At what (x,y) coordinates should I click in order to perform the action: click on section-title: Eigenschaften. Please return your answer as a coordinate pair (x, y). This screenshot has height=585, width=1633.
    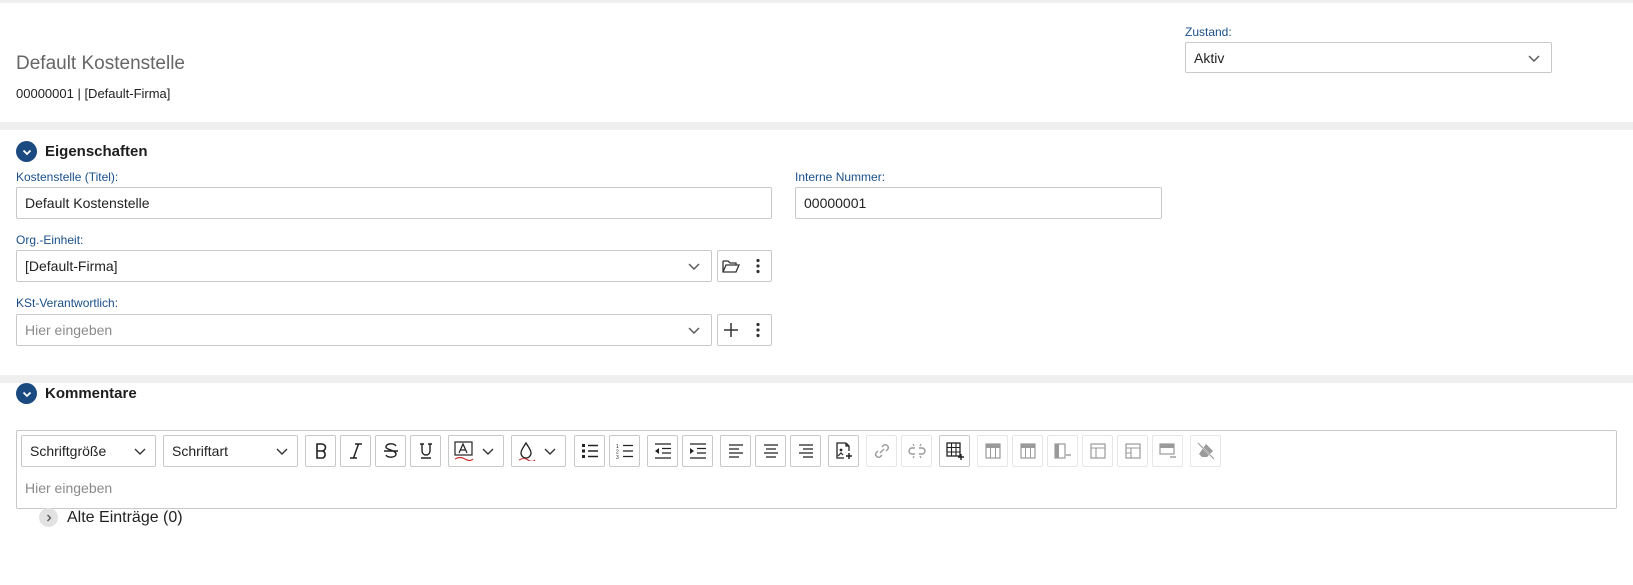
    Looking at the image, I should click on (96, 151).